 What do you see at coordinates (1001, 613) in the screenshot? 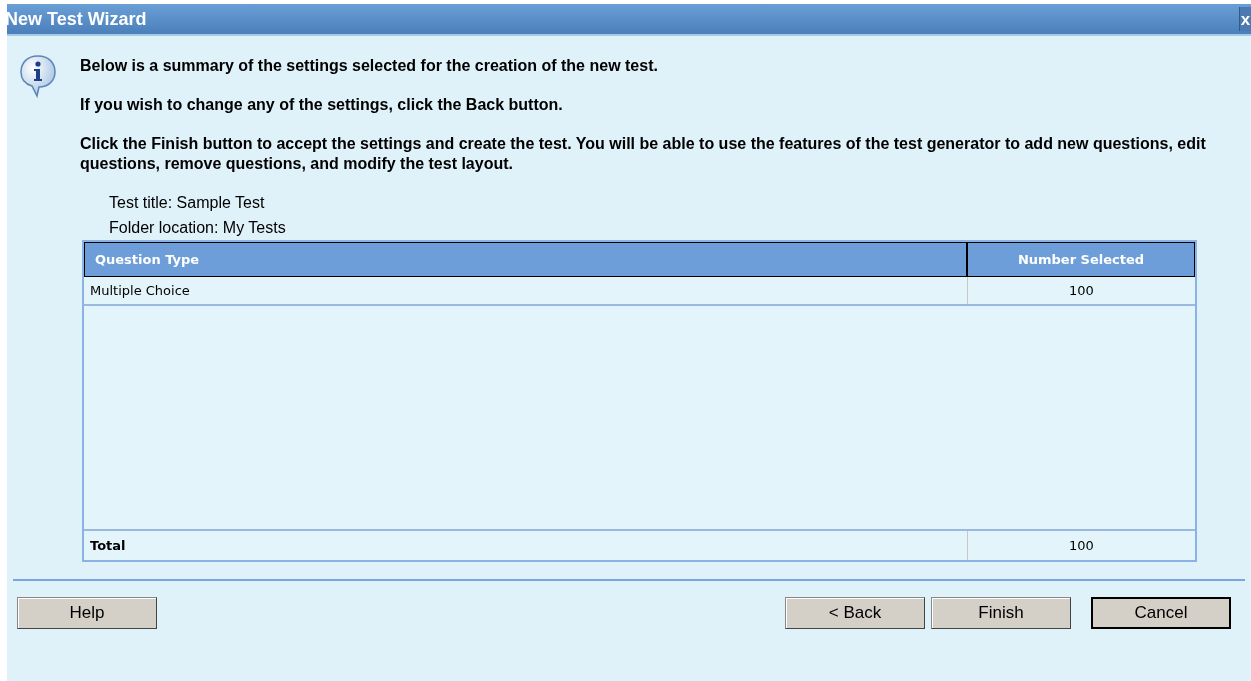
I see `wizard-button: Finish` at bounding box center [1001, 613].